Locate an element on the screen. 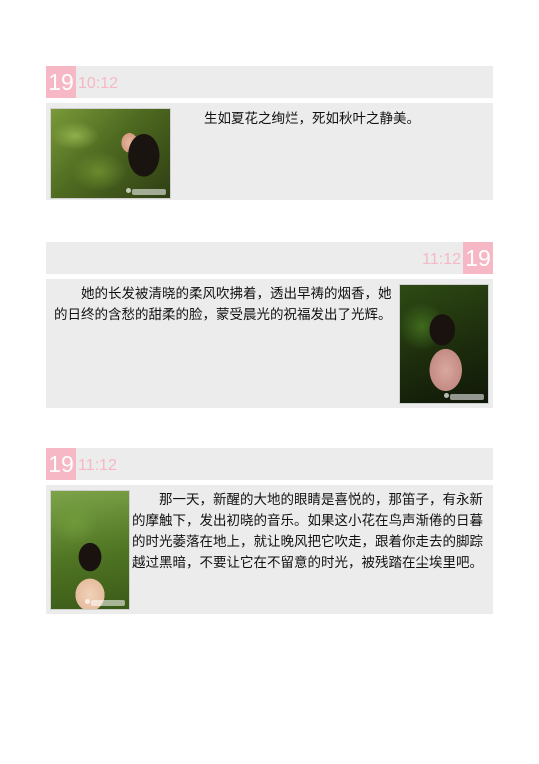  diary-entry-1: 19 10:12 生如夏花之绚烂，死如秋叶之静美。 is located at coordinates (269, 133).